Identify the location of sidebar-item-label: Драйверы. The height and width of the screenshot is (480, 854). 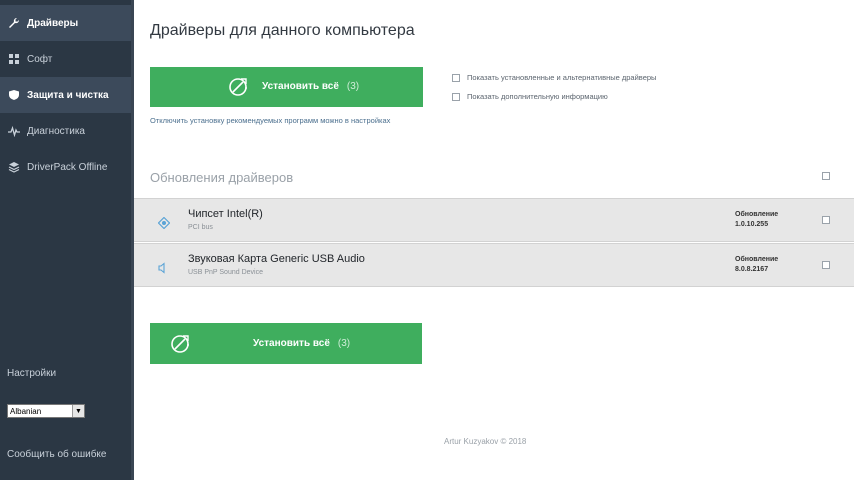
(53, 23).